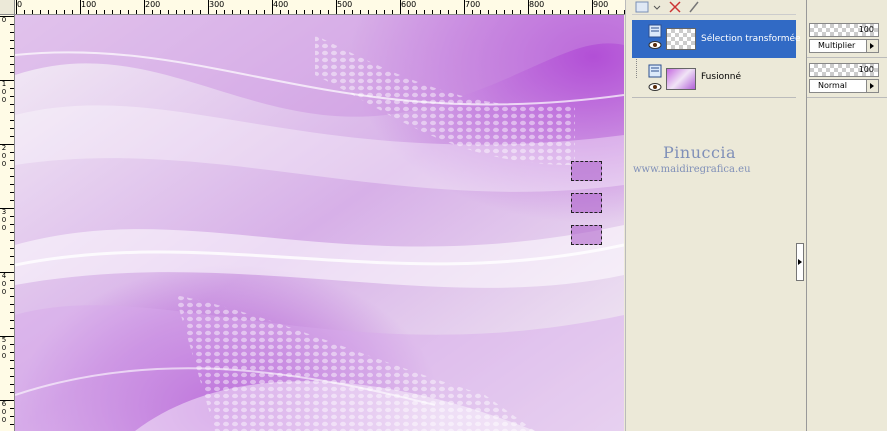 This screenshot has height=431, width=887. What do you see at coordinates (700, 152) in the screenshot?
I see `watermark-title: Pinuccia` at bounding box center [700, 152].